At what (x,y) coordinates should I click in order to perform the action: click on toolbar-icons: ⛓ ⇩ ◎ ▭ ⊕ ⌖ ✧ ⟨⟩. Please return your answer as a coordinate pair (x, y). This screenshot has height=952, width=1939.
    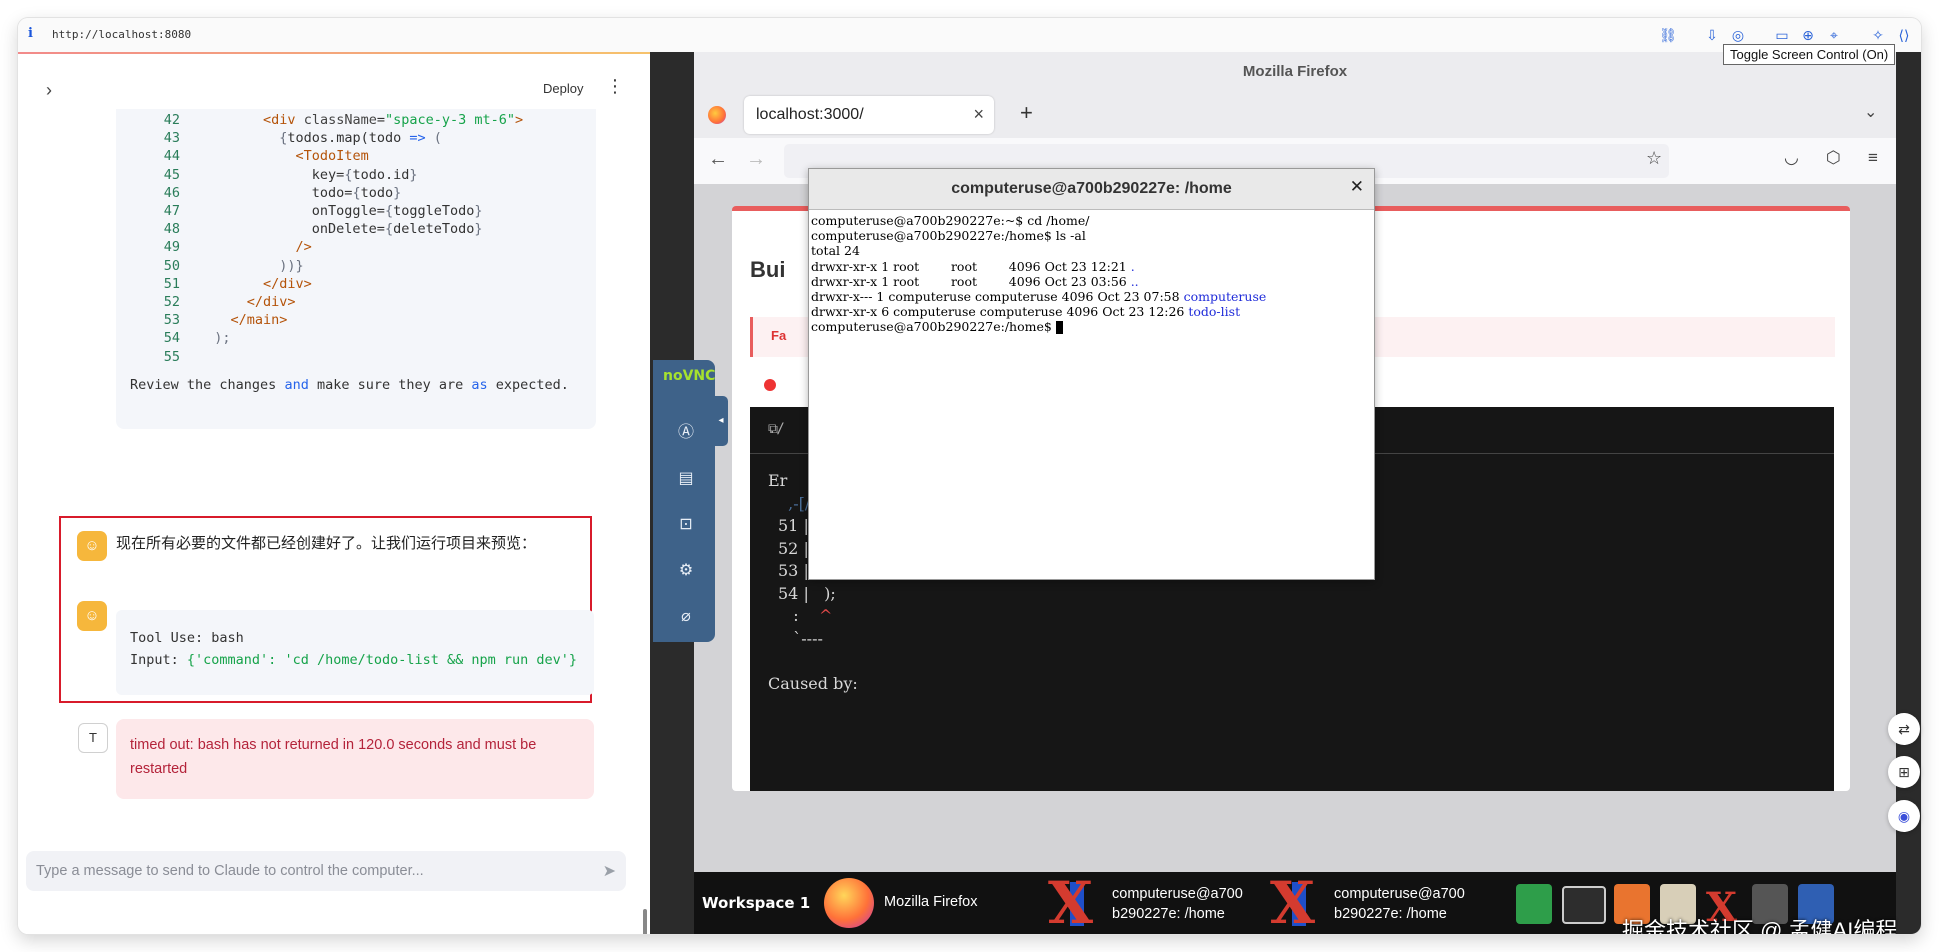
    Looking at the image, I should click on (1786, 35).